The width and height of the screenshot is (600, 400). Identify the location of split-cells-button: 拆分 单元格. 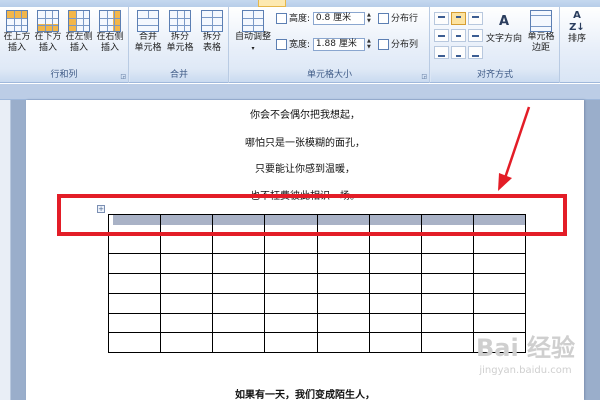
(180, 32).